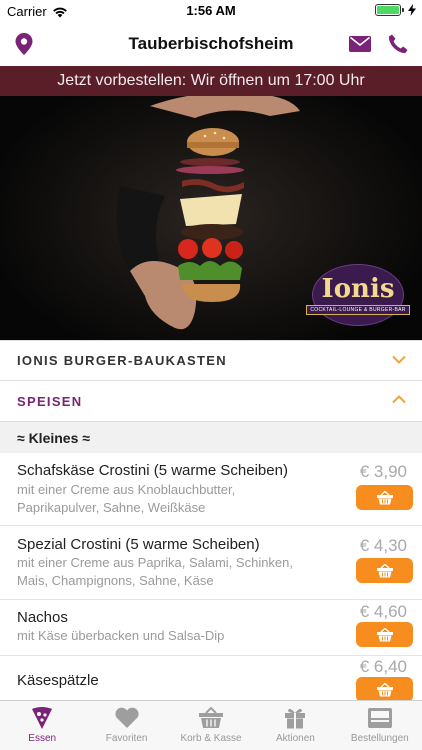 The height and width of the screenshot is (750, 422). What do you see at coordinates (122, 360) in the screenshot?
I see `accordion-title: IONIS BURGER-BAUKASTEN` at bounding box center [122, 360].